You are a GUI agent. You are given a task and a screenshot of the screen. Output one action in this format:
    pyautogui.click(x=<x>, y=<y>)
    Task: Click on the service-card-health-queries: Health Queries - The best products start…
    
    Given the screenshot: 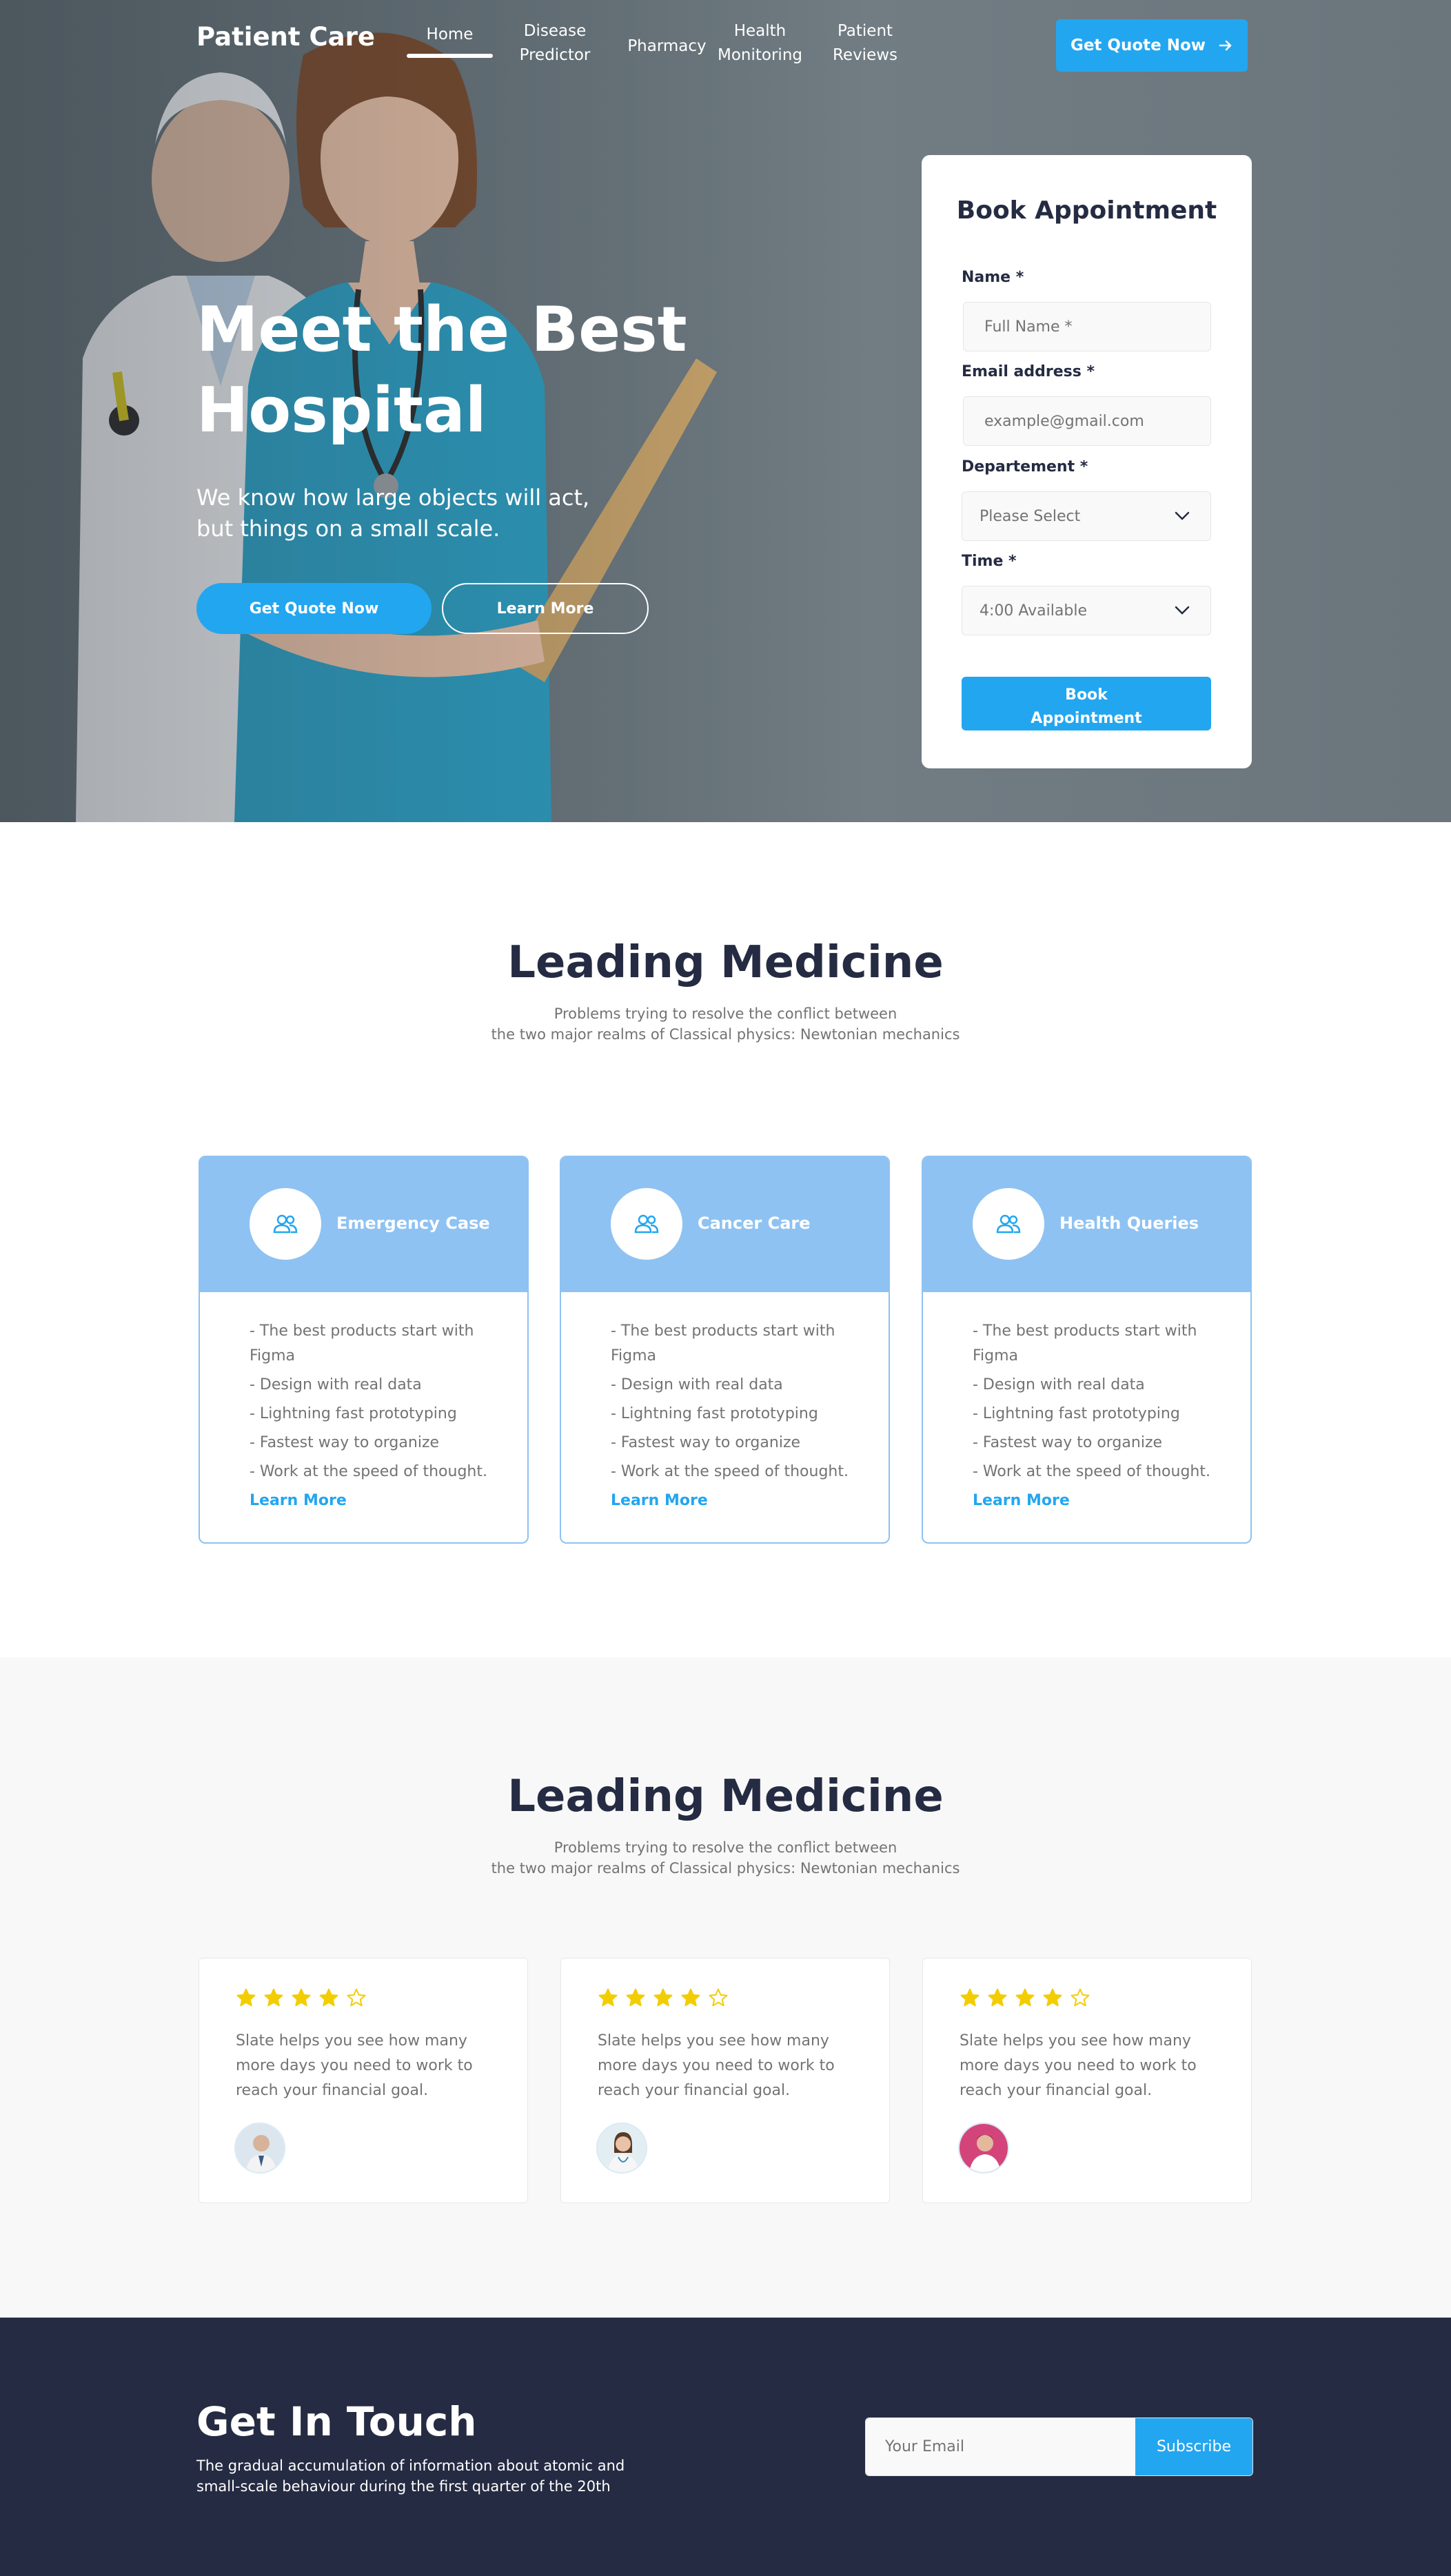 What is the action you would take?
    pyautogui.click(x=1087, y=1350)
    